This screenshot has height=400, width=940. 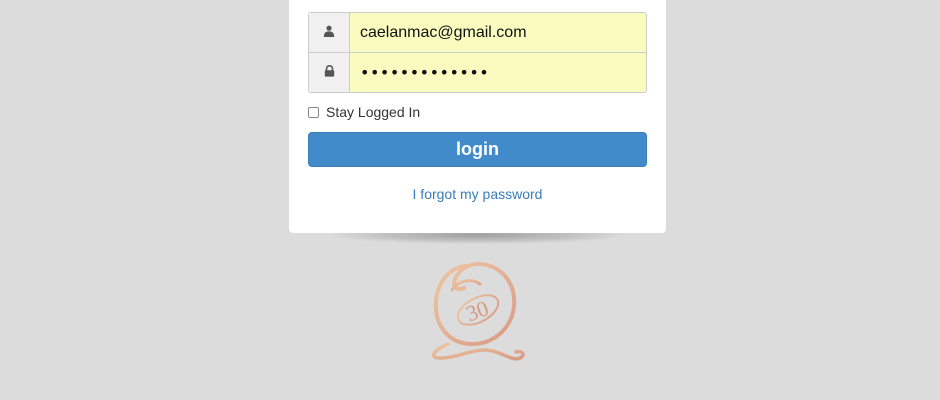 I want to click on password-input-group: •••••••••••••, so click(x=477, y=72).